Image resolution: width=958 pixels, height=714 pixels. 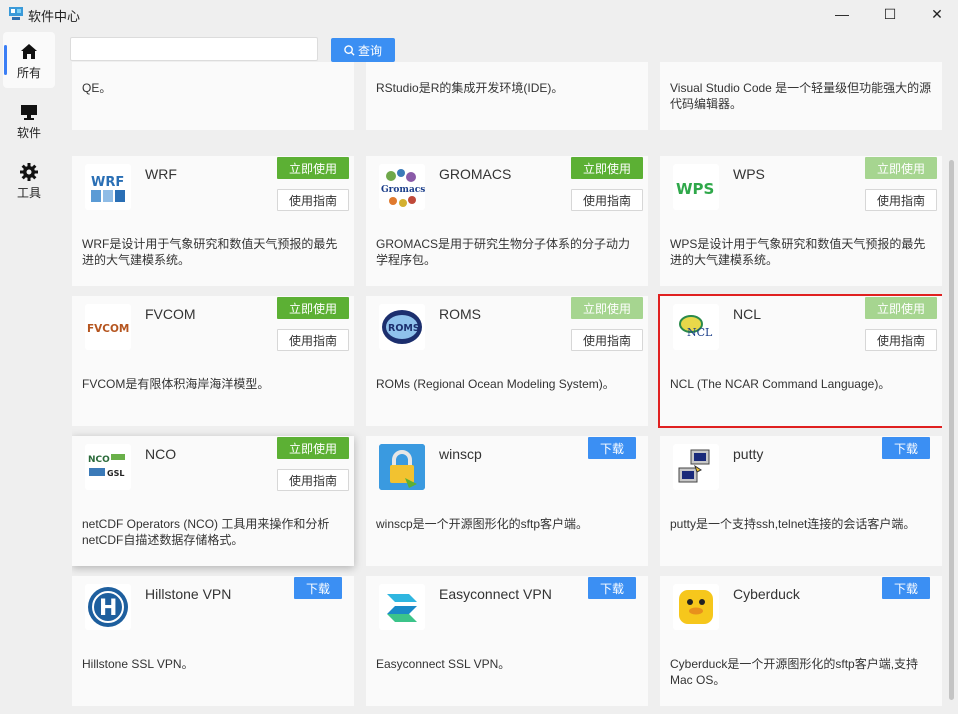 I want to click on putty-logo, so click(x=696, y=467).